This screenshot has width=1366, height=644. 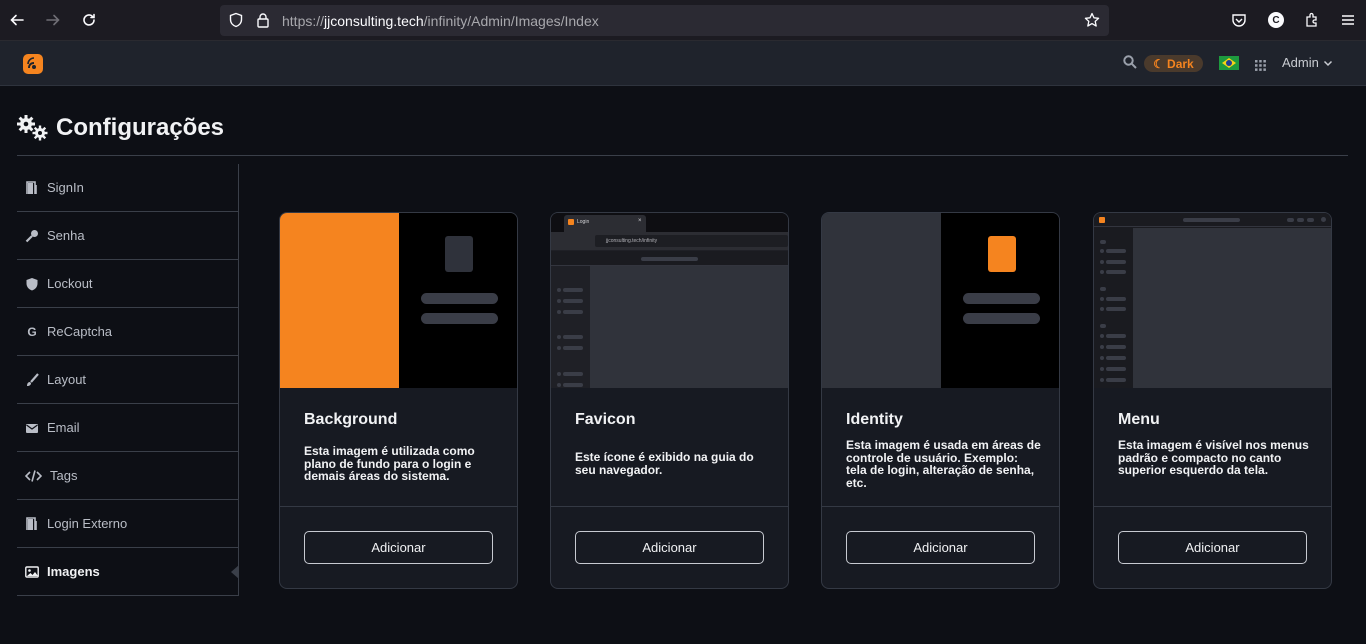 I want to click on page-title: Configurações, so click(x=120, y=128).